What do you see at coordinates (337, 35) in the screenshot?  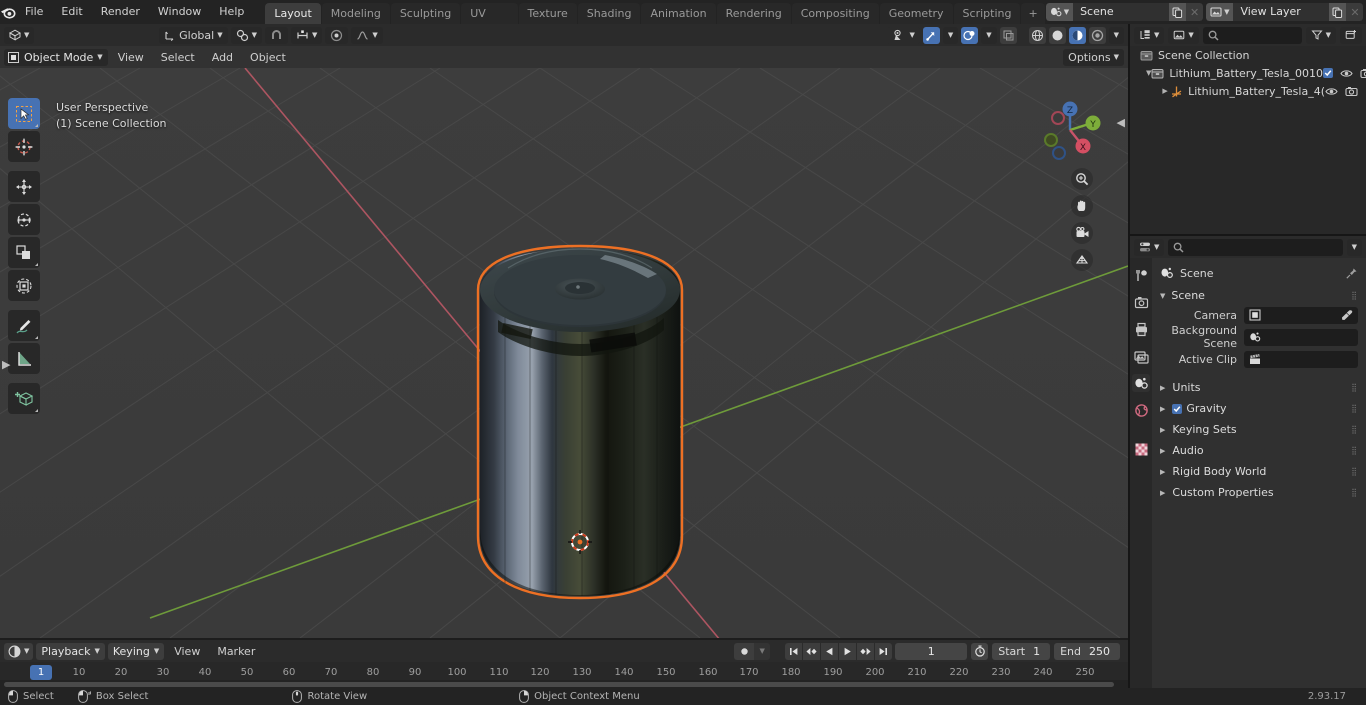 I see `proportional-edit-toggle` at bounding box center [337, 35].